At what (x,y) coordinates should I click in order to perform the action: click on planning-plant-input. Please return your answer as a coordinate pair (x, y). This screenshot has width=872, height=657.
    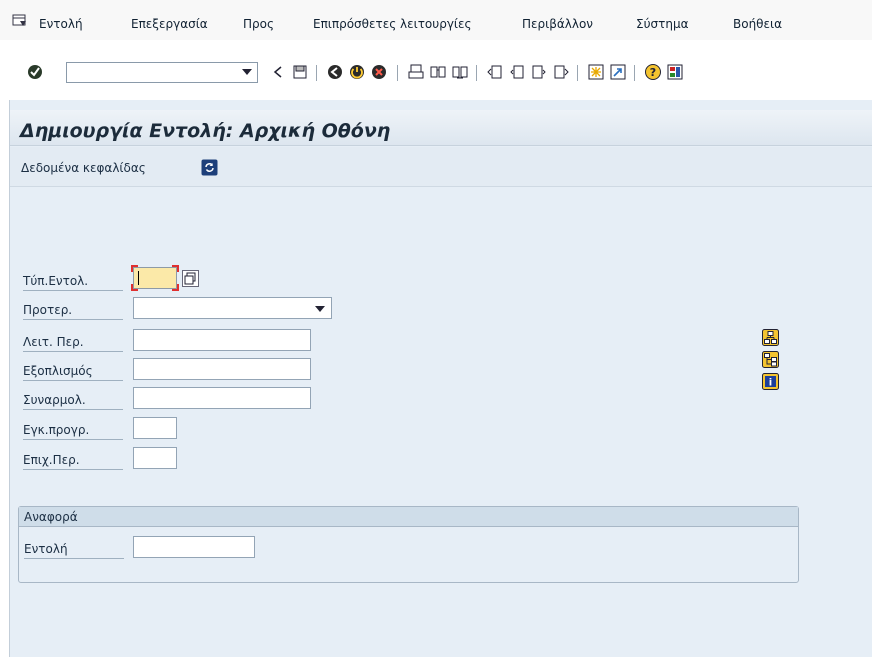
    Looking at the image, I should click on (155, 428).